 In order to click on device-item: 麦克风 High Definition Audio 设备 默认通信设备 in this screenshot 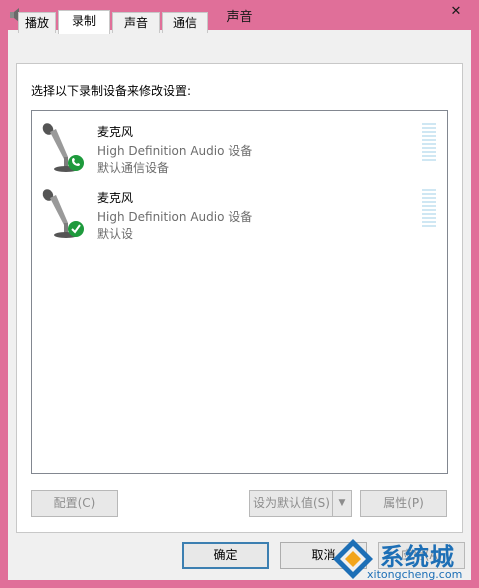, I will do `click(239, 148)`.